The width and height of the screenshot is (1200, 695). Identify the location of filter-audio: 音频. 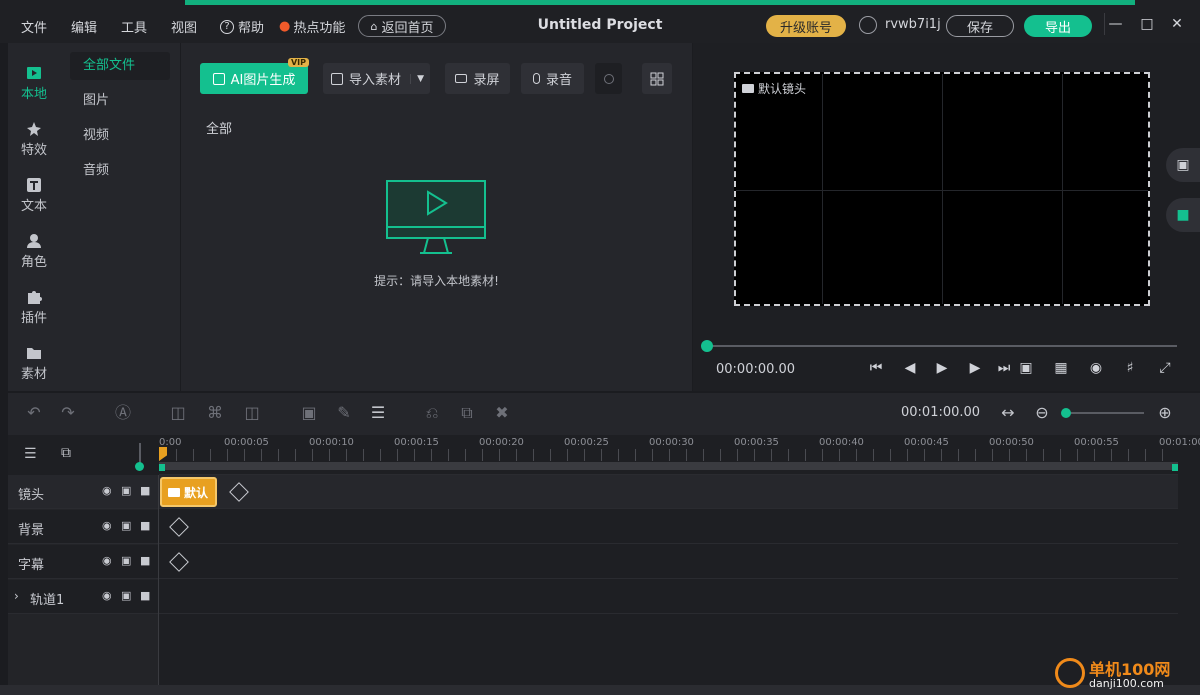
(120, 171).